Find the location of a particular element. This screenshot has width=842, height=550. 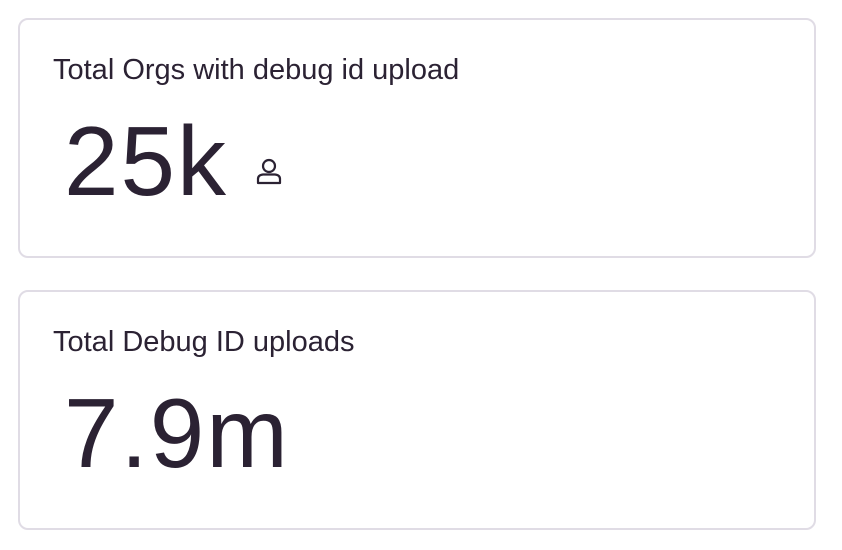

metric-value: 7.9m is located at coordinates (177, 433).